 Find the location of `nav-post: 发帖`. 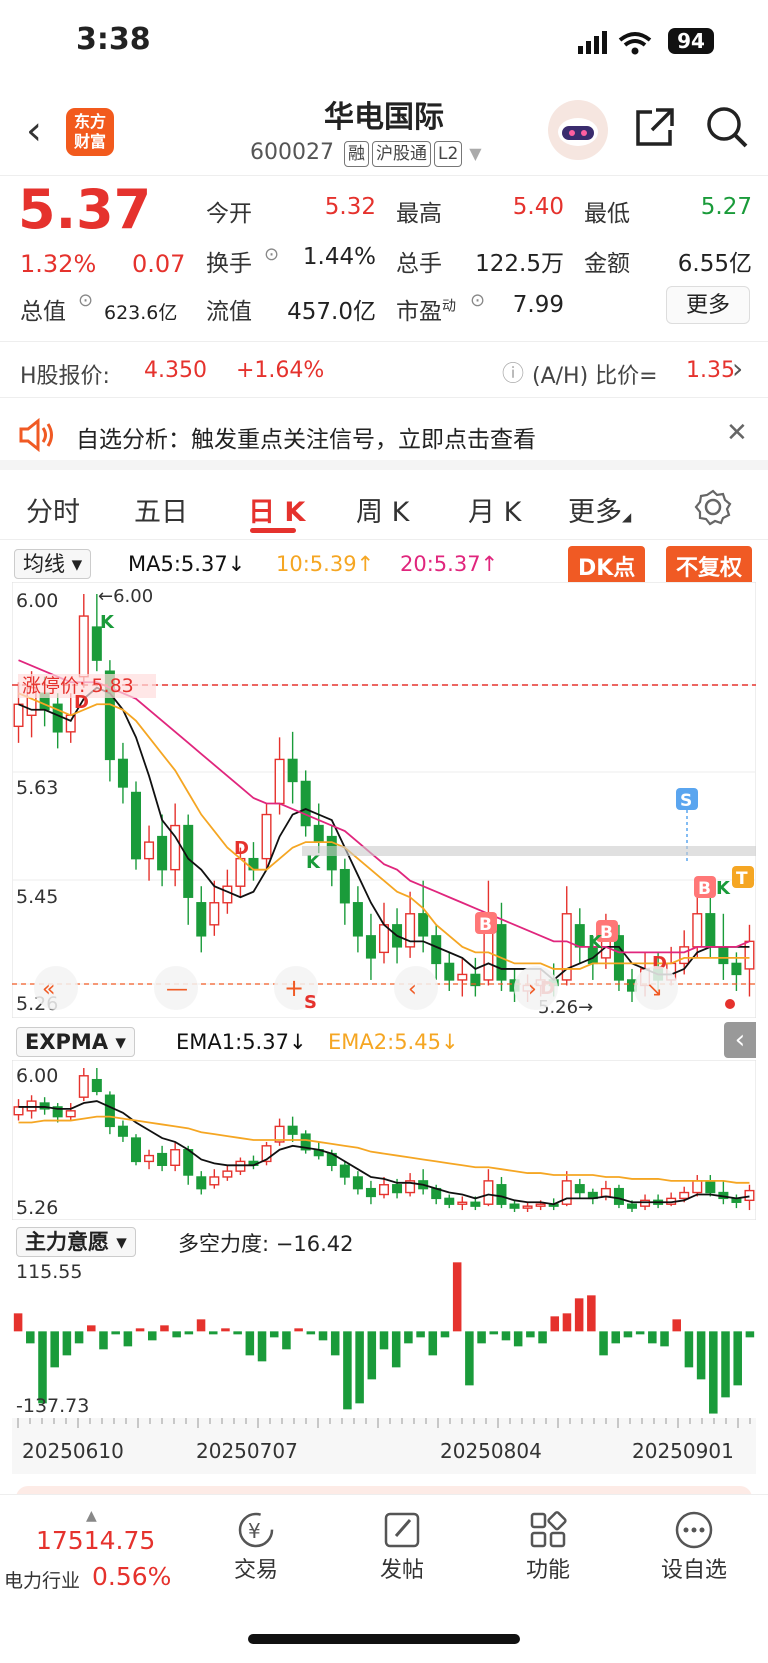

nav-post: 发帖 is located at coordinates (402, 1546).